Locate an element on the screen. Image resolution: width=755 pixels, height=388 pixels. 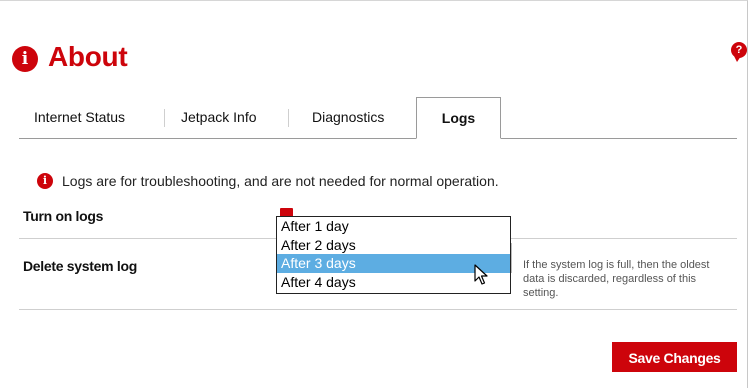
tab-diagnostics: Diagnostics is located at coordinates (348, 117).